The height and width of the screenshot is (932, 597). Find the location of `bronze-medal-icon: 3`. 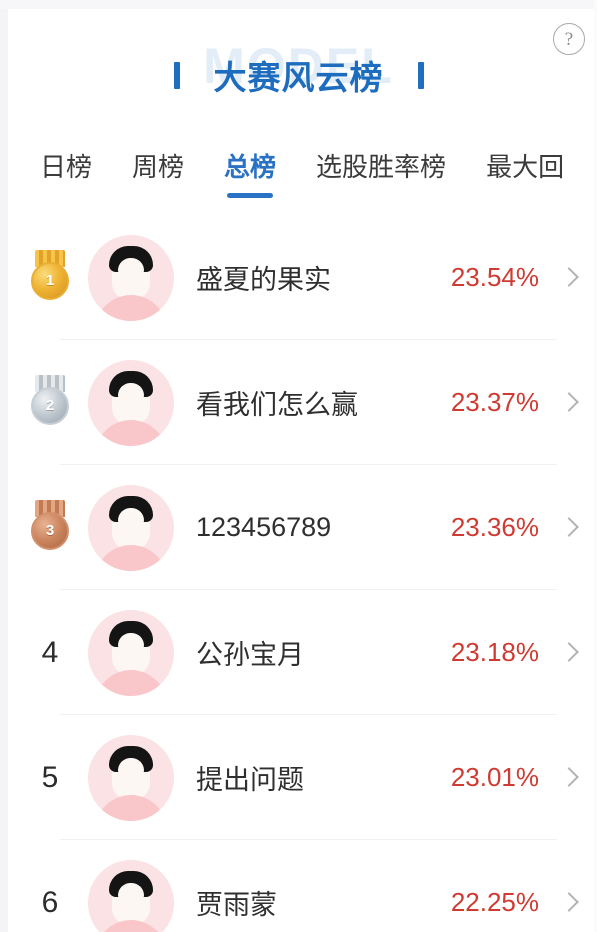

bronze-medal-icon: 3 is located at coordinates (50, 527).